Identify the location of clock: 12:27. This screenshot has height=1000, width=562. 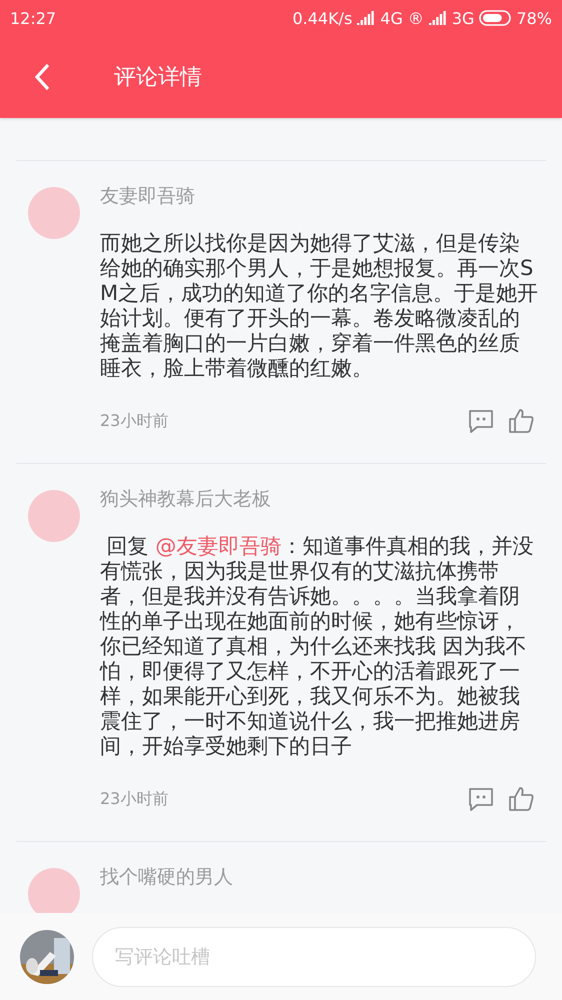
(33, 18).